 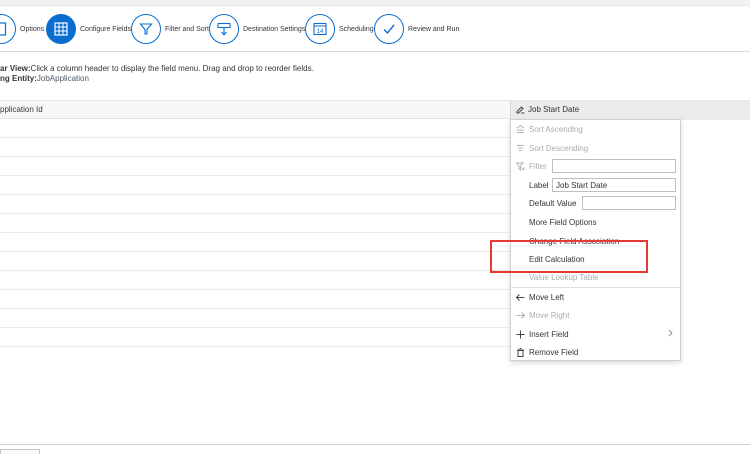 What do you see at coordinates (32, 29) in the screenshot?
I see `step-label: Options` at bounding box center [32, 29].